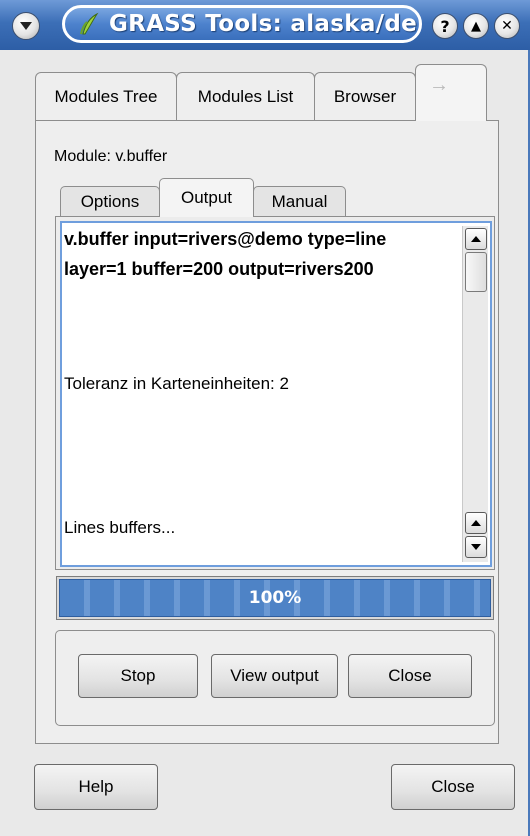  What do you see at coordinates (274, 676) in the screenshot?
I see `view-output-button: View output` at bounding box center [274, 676].